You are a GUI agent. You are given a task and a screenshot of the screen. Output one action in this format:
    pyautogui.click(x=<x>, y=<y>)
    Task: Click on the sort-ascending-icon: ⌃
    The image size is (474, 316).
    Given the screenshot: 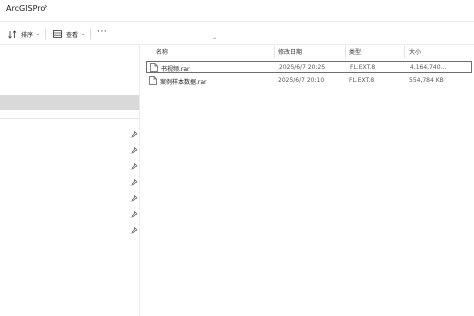 What is the action you would take?
    pyautogui.click(x=215, y=40)
    